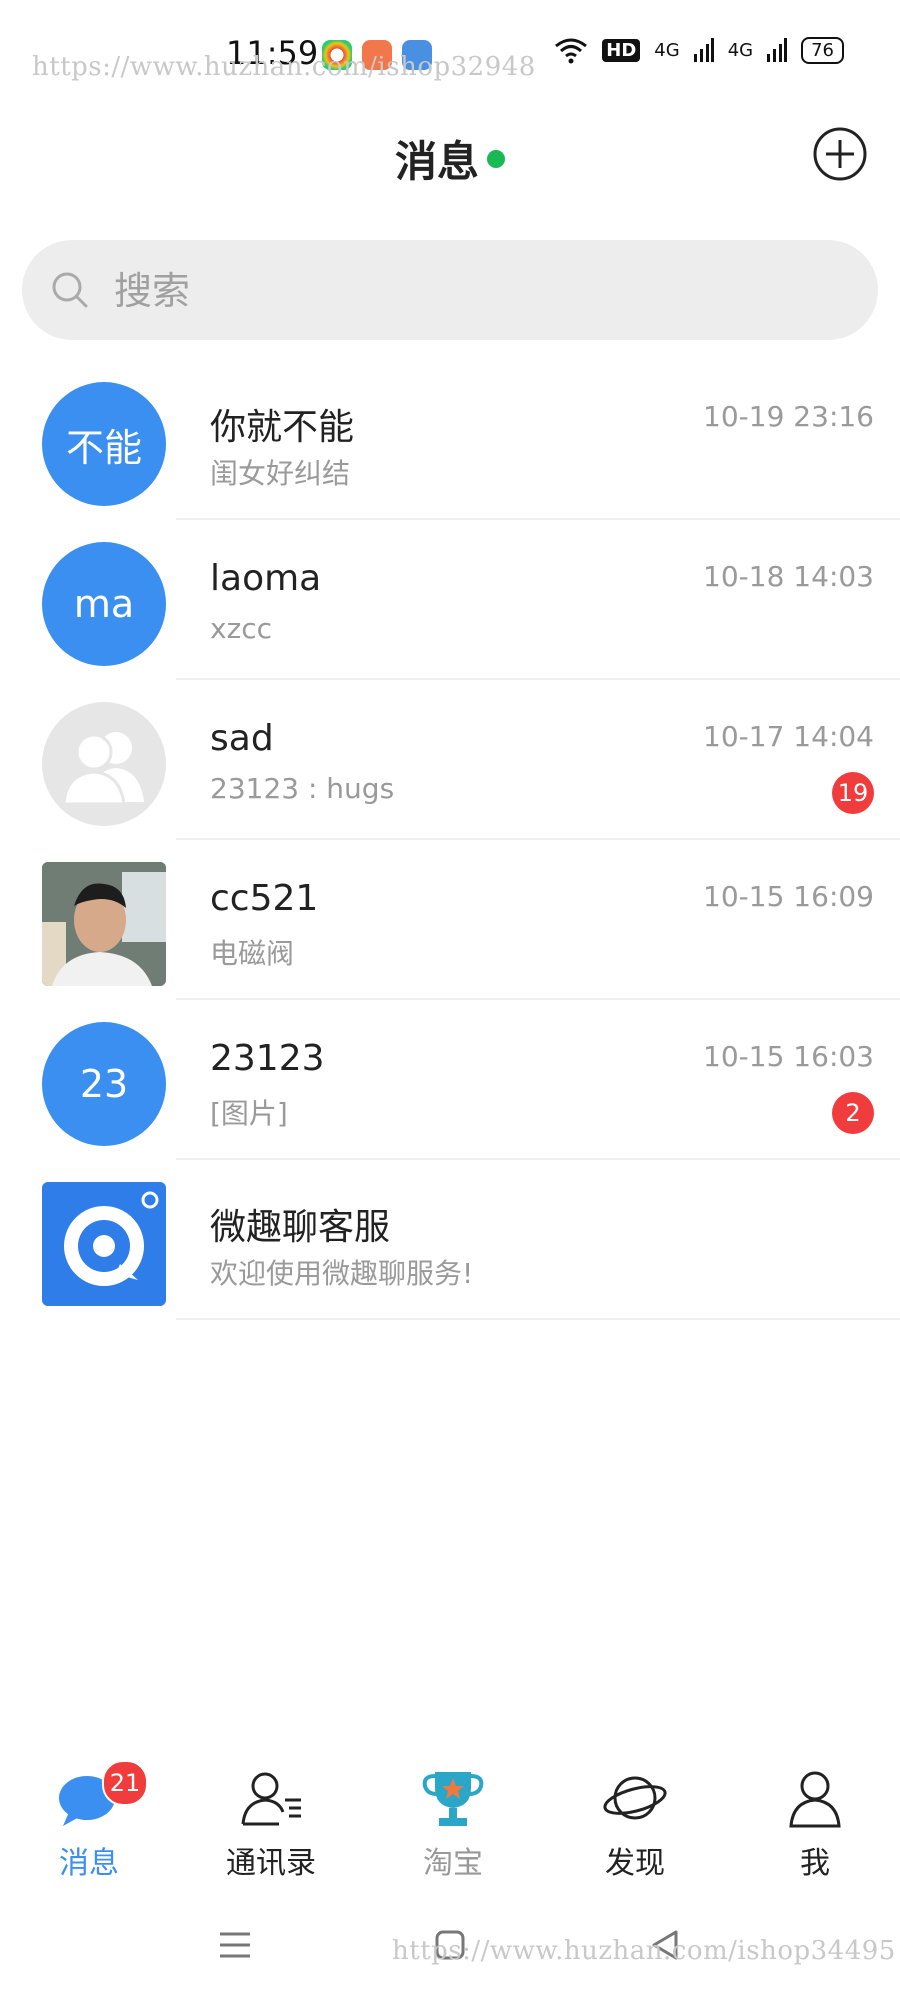 The height and width of the screenshot is (2000, 900). What do you see at coordinates (284, 67) in the screenshot?
I see `watermark-top: https://www.huzhan.com/ishop32948` at bounding box center [284, 67].